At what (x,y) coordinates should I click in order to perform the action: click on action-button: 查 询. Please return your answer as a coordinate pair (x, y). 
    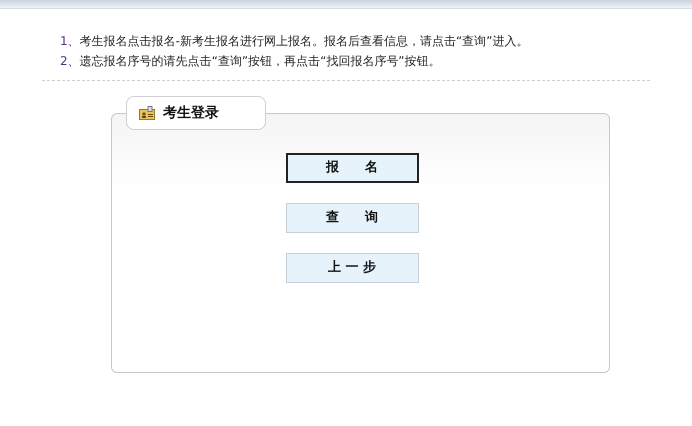
    Looking at the image, I should click on (352, 218).